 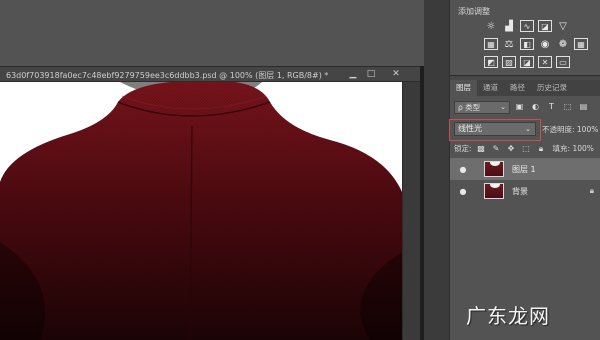 What do you see at coordinates (509, 62) in the screenshot?
I see `posterize-icon: ▨` at bounding box center [509, 62].